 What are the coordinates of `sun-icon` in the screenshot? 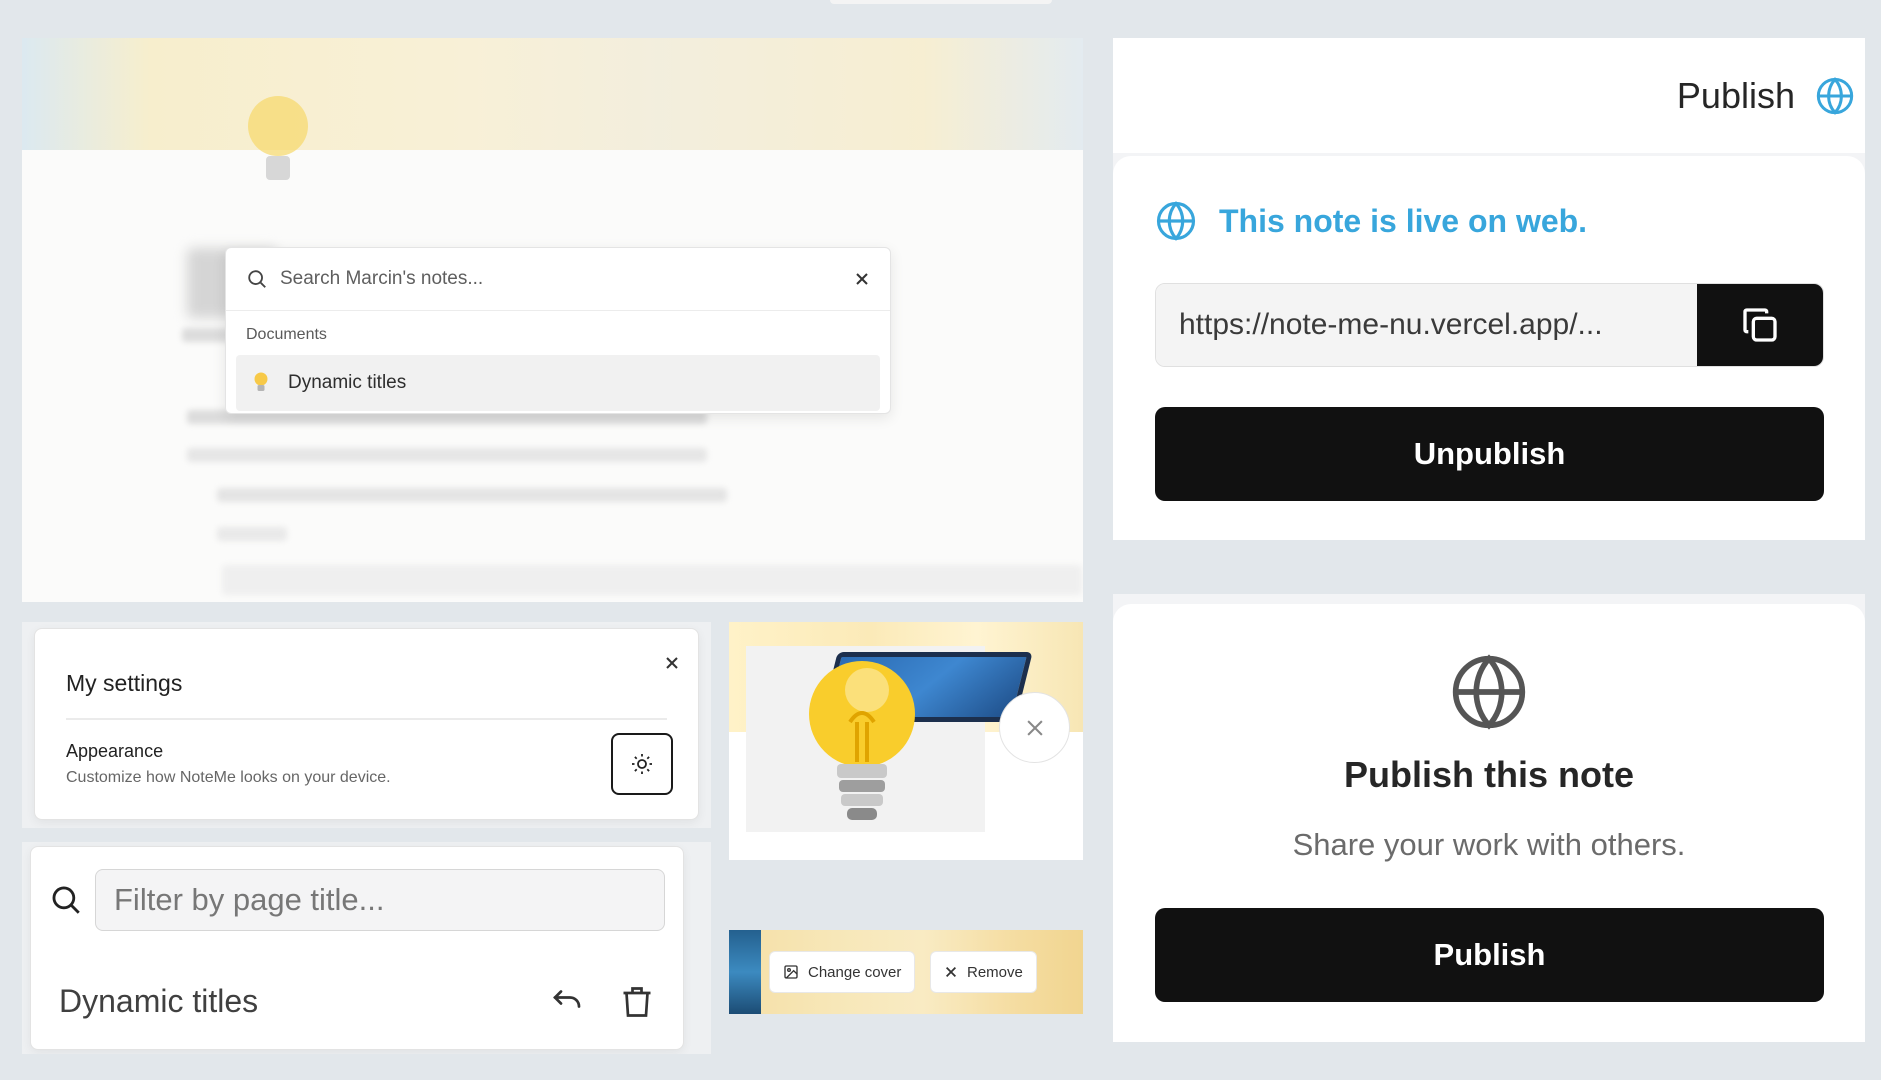 It's located at (642, 764).